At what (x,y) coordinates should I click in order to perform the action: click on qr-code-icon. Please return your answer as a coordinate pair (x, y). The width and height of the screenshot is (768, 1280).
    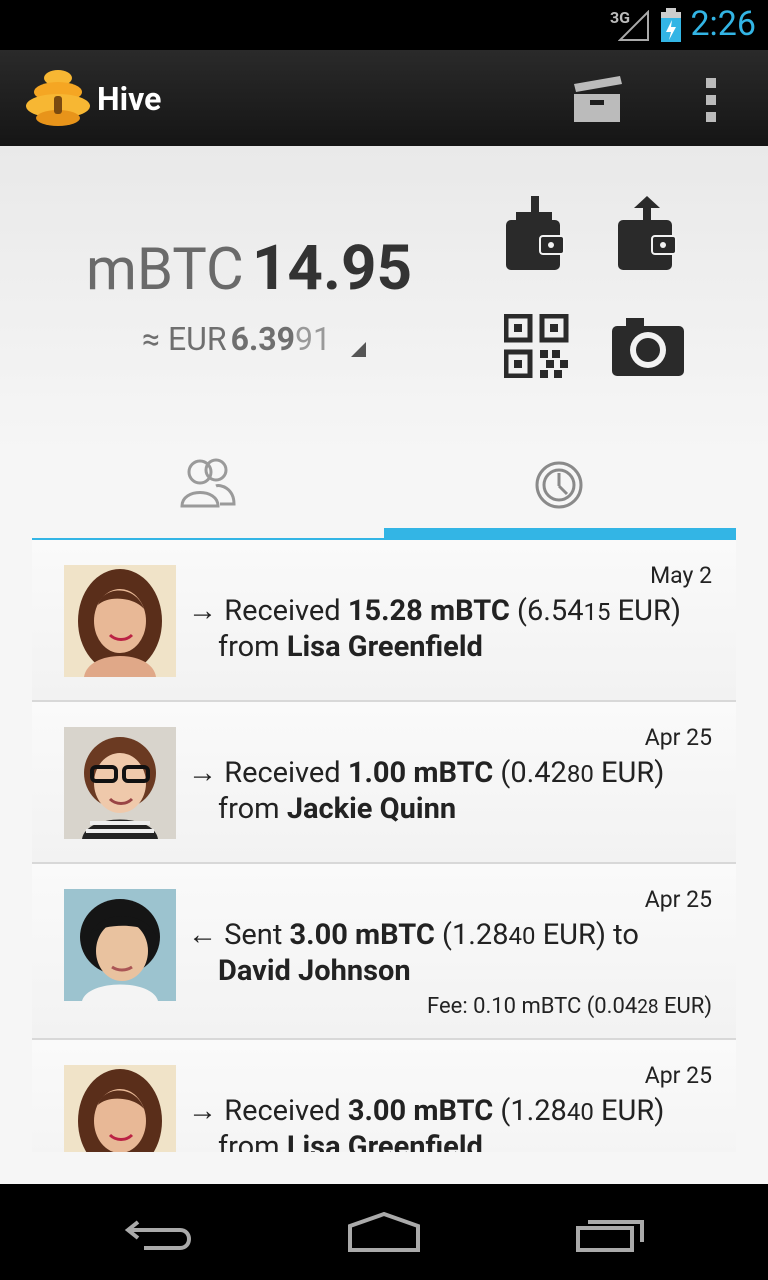
    Looking at the image, I should click on (537, 346).